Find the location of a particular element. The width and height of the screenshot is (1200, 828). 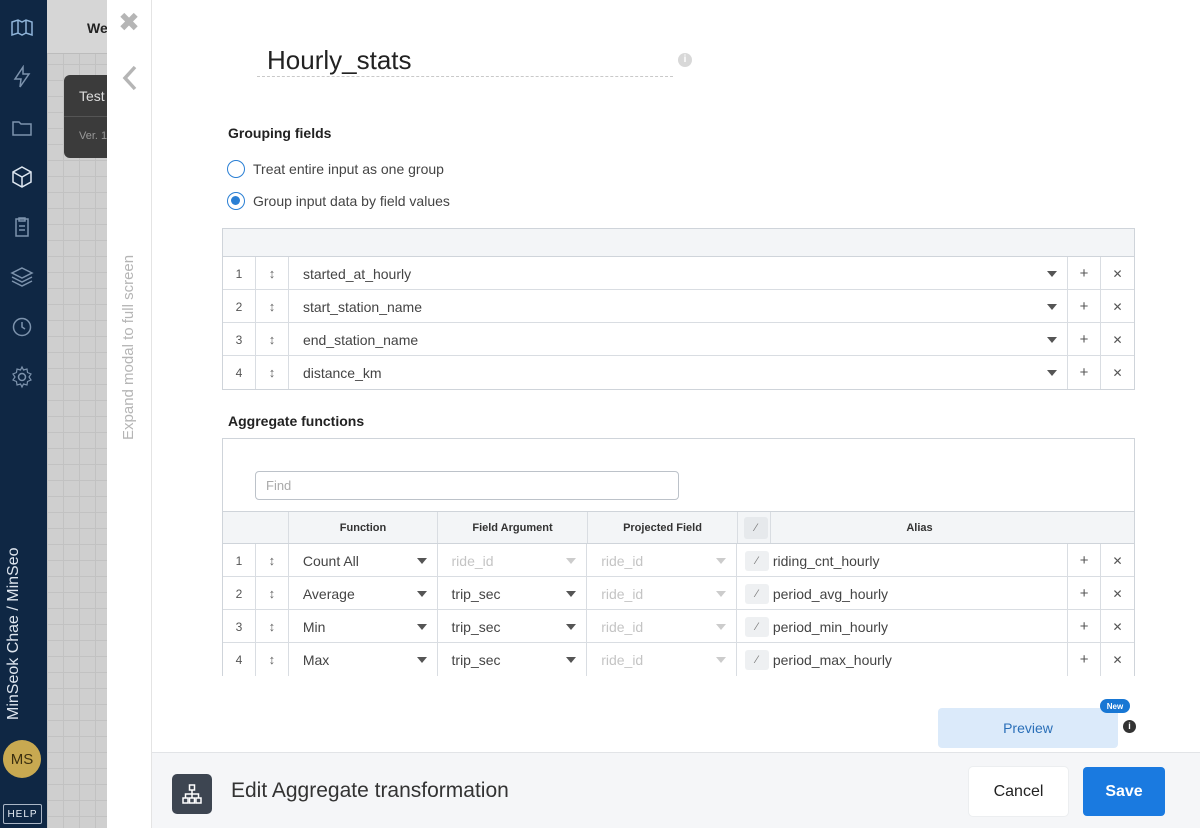

chevron-left-icon is located at coordinates (130, 78).